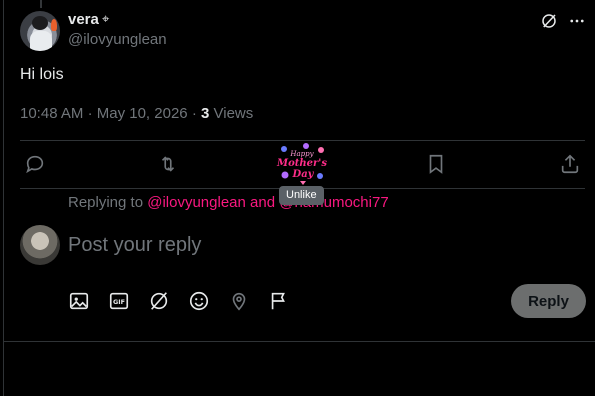 The width and height of the screenshot is (595, 396). Describe the element at coordinates (299, 341) in the screenshot. I see `divider` at that location.